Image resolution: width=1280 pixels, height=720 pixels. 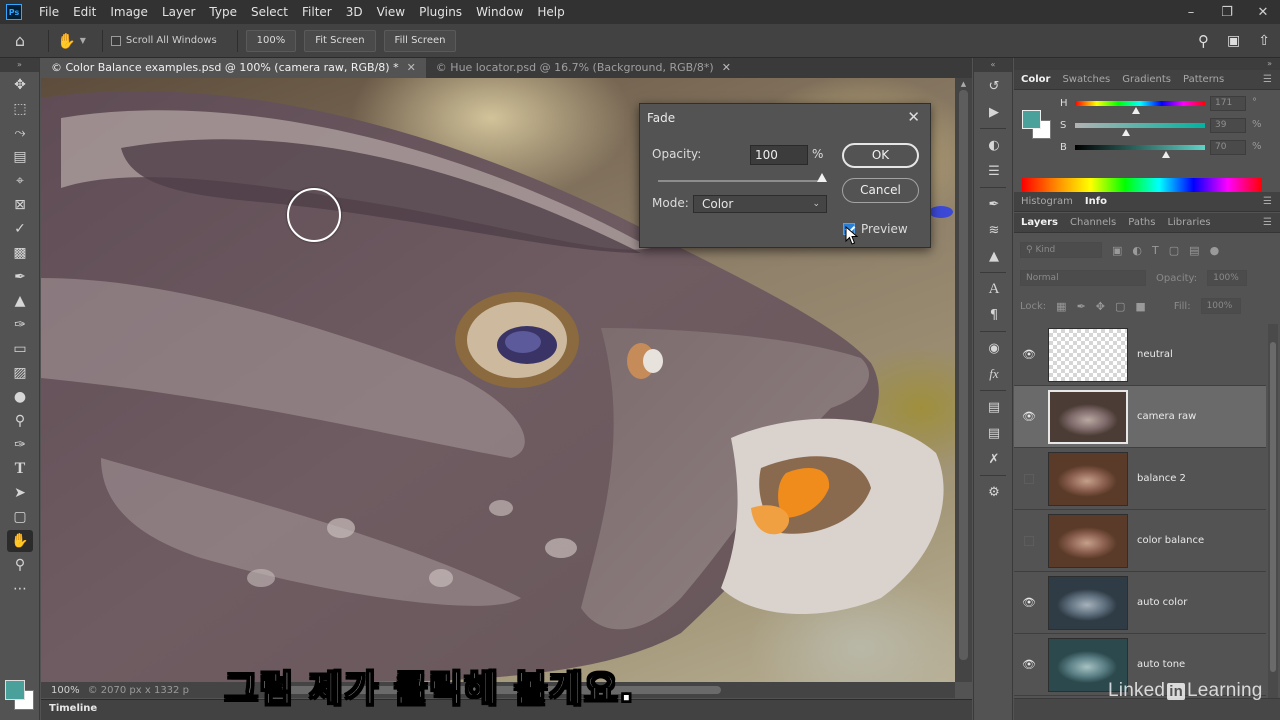 I want to click on layer-name: color balance, so click(x=1170, y=540).